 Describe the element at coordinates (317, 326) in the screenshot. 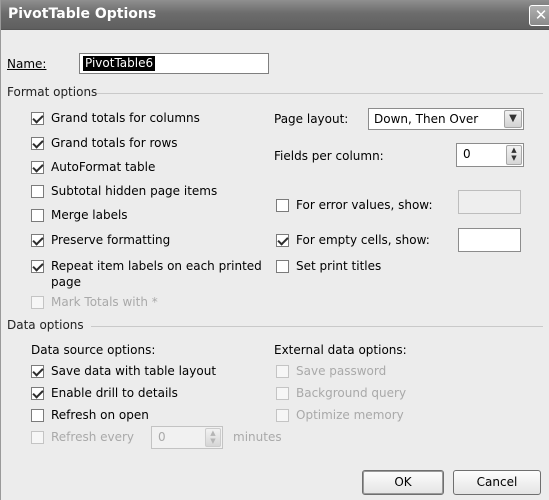

I see `data-options-divider` at that location.